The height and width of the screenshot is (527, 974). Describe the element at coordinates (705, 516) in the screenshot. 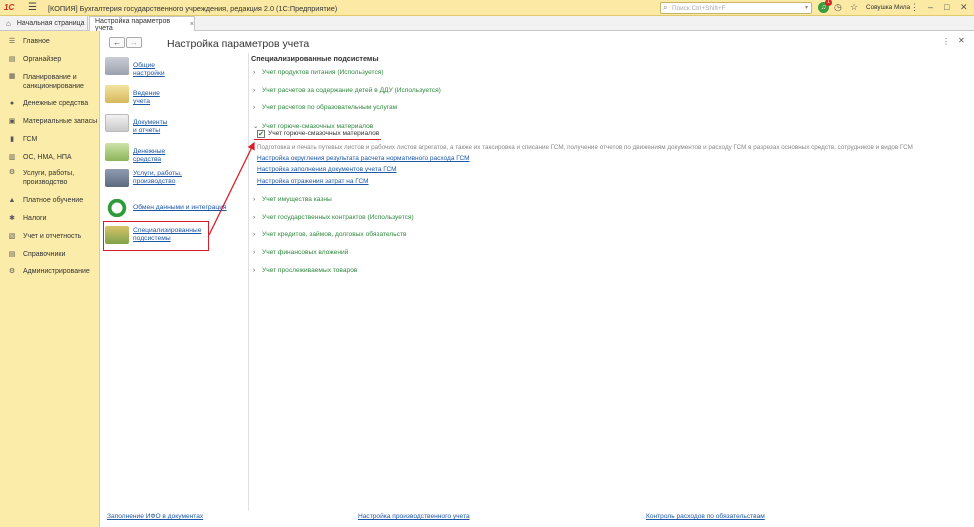

I see `link-expense-control: Контроль расходов по обязательствам` at that location.